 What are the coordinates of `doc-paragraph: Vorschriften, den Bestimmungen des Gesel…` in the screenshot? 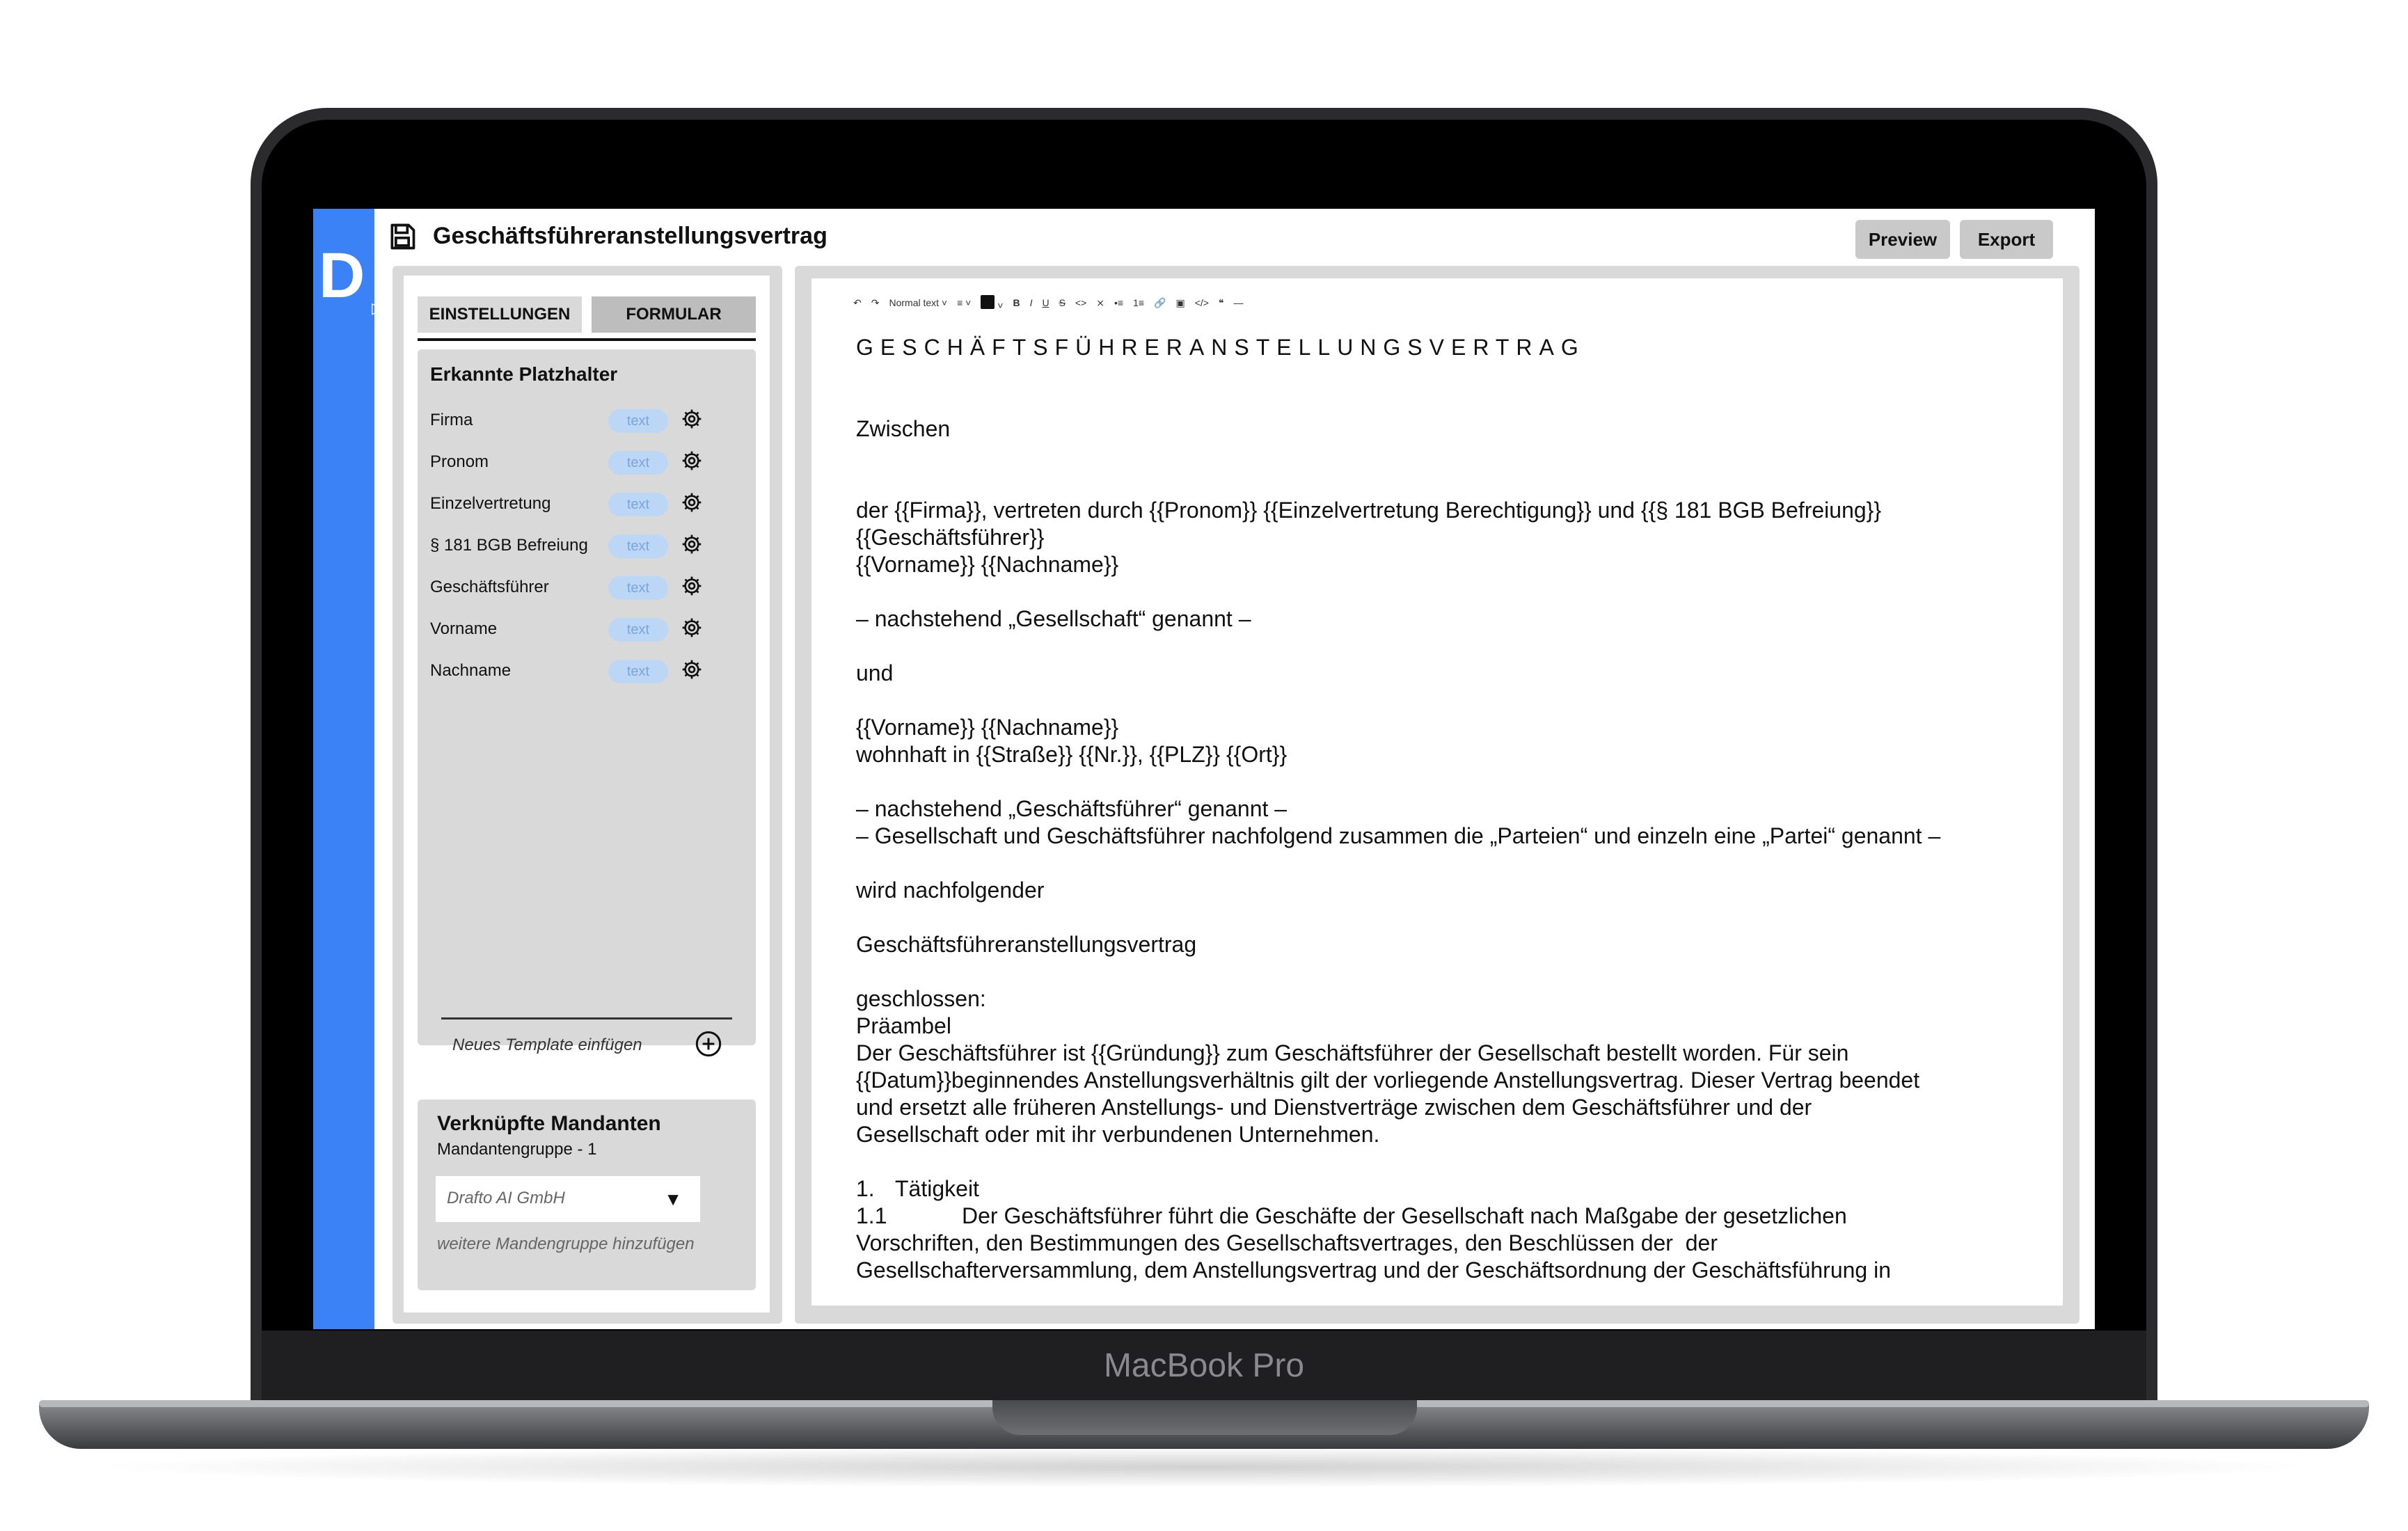 It's located at (1287, 1242).